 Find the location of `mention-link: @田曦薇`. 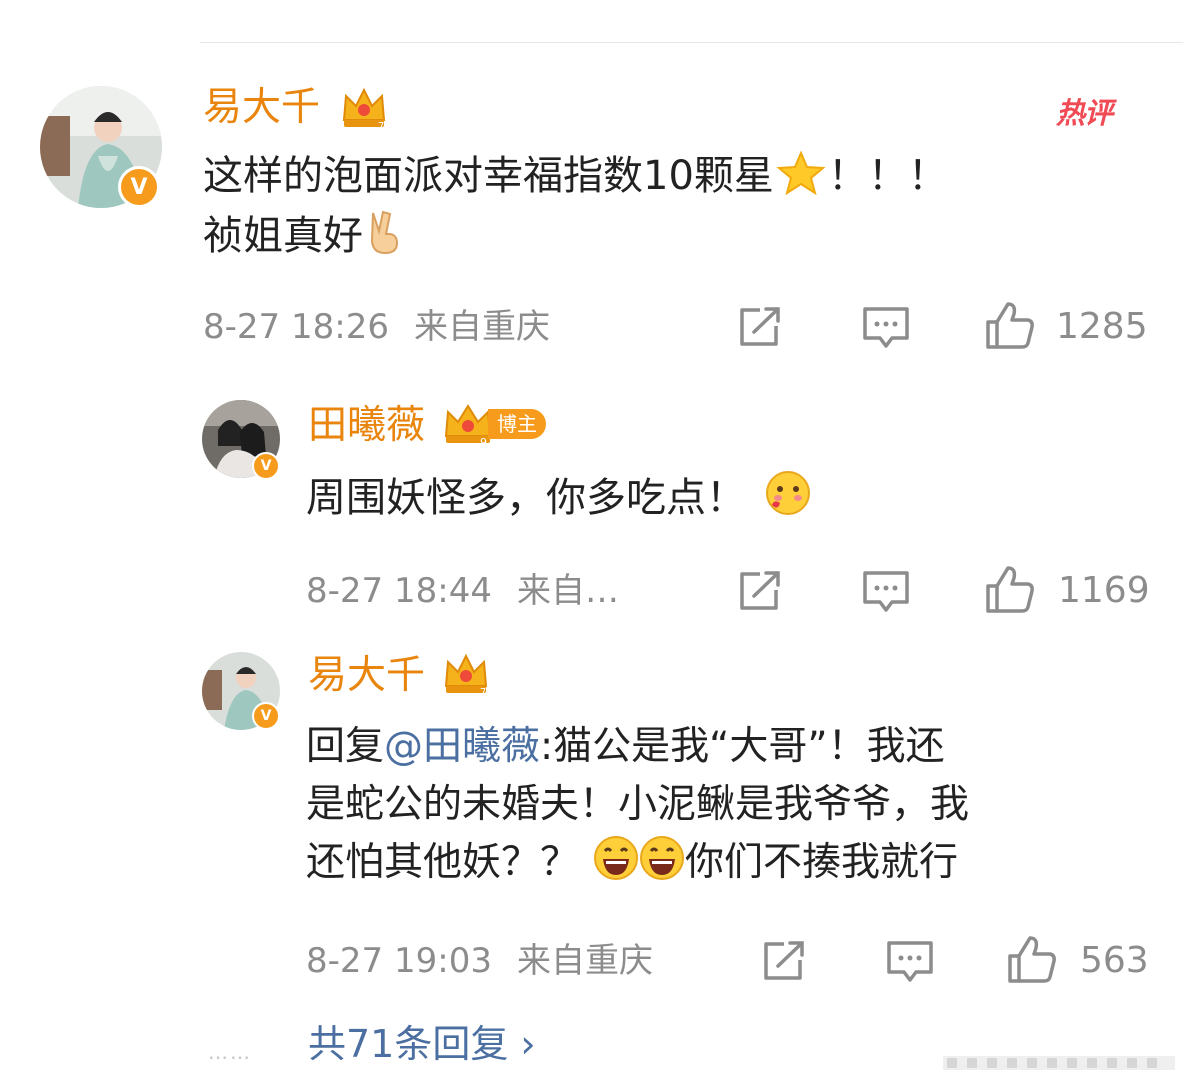

mention-link: @田曦薇 is located at coordinates (462, 746).